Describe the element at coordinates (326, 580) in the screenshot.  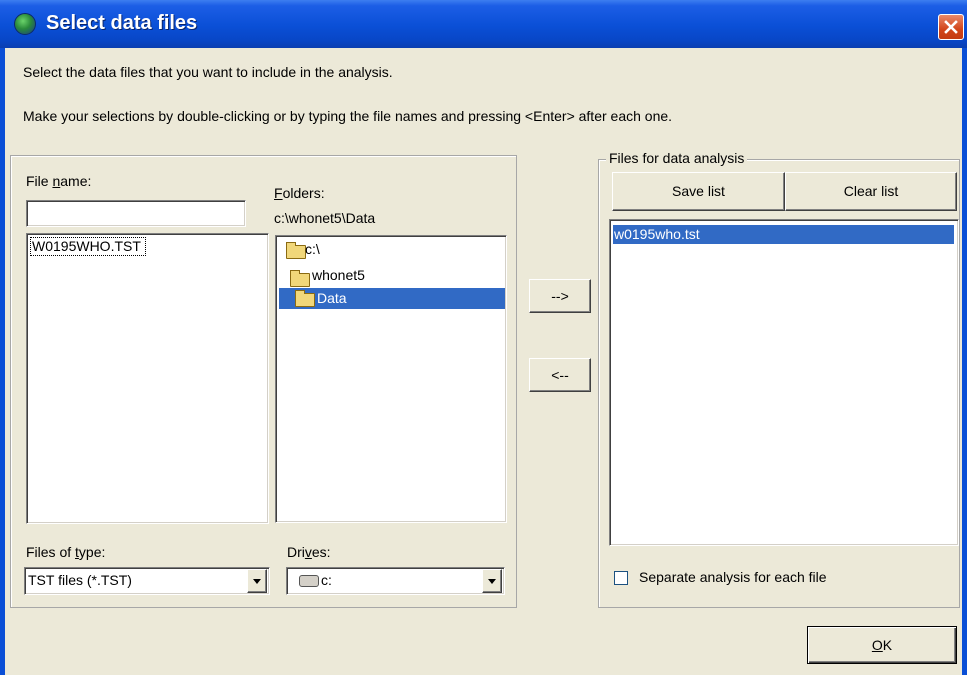
I see `drives-value: c:` at that location.